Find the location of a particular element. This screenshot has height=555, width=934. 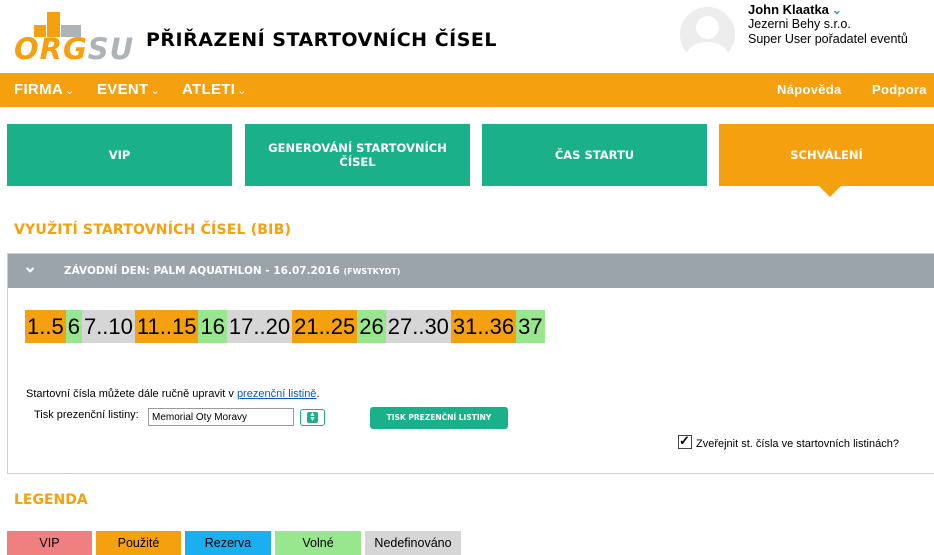

updown-arrows-icon: ▲ ▼ is located at coordinates (312, 417).